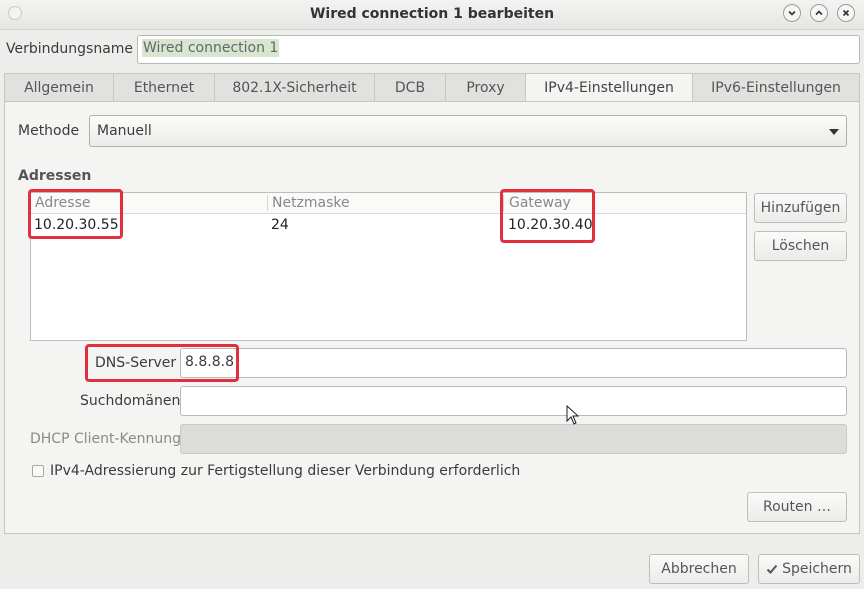 Image resolution: width=864 pixels, height=589 pixels. Describe the element at coordinates (540, 203) in the screenshot. I see `column-gateway: Gateway` at that location.